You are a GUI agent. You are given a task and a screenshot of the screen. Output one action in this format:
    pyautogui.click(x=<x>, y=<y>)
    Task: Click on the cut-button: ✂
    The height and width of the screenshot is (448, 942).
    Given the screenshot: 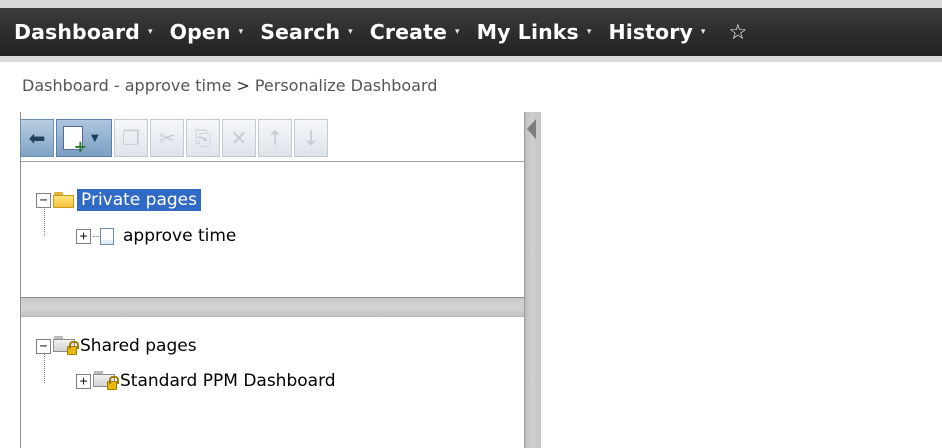 What is the action you would take?
    pyautogui.click(x=167, y=138)
    